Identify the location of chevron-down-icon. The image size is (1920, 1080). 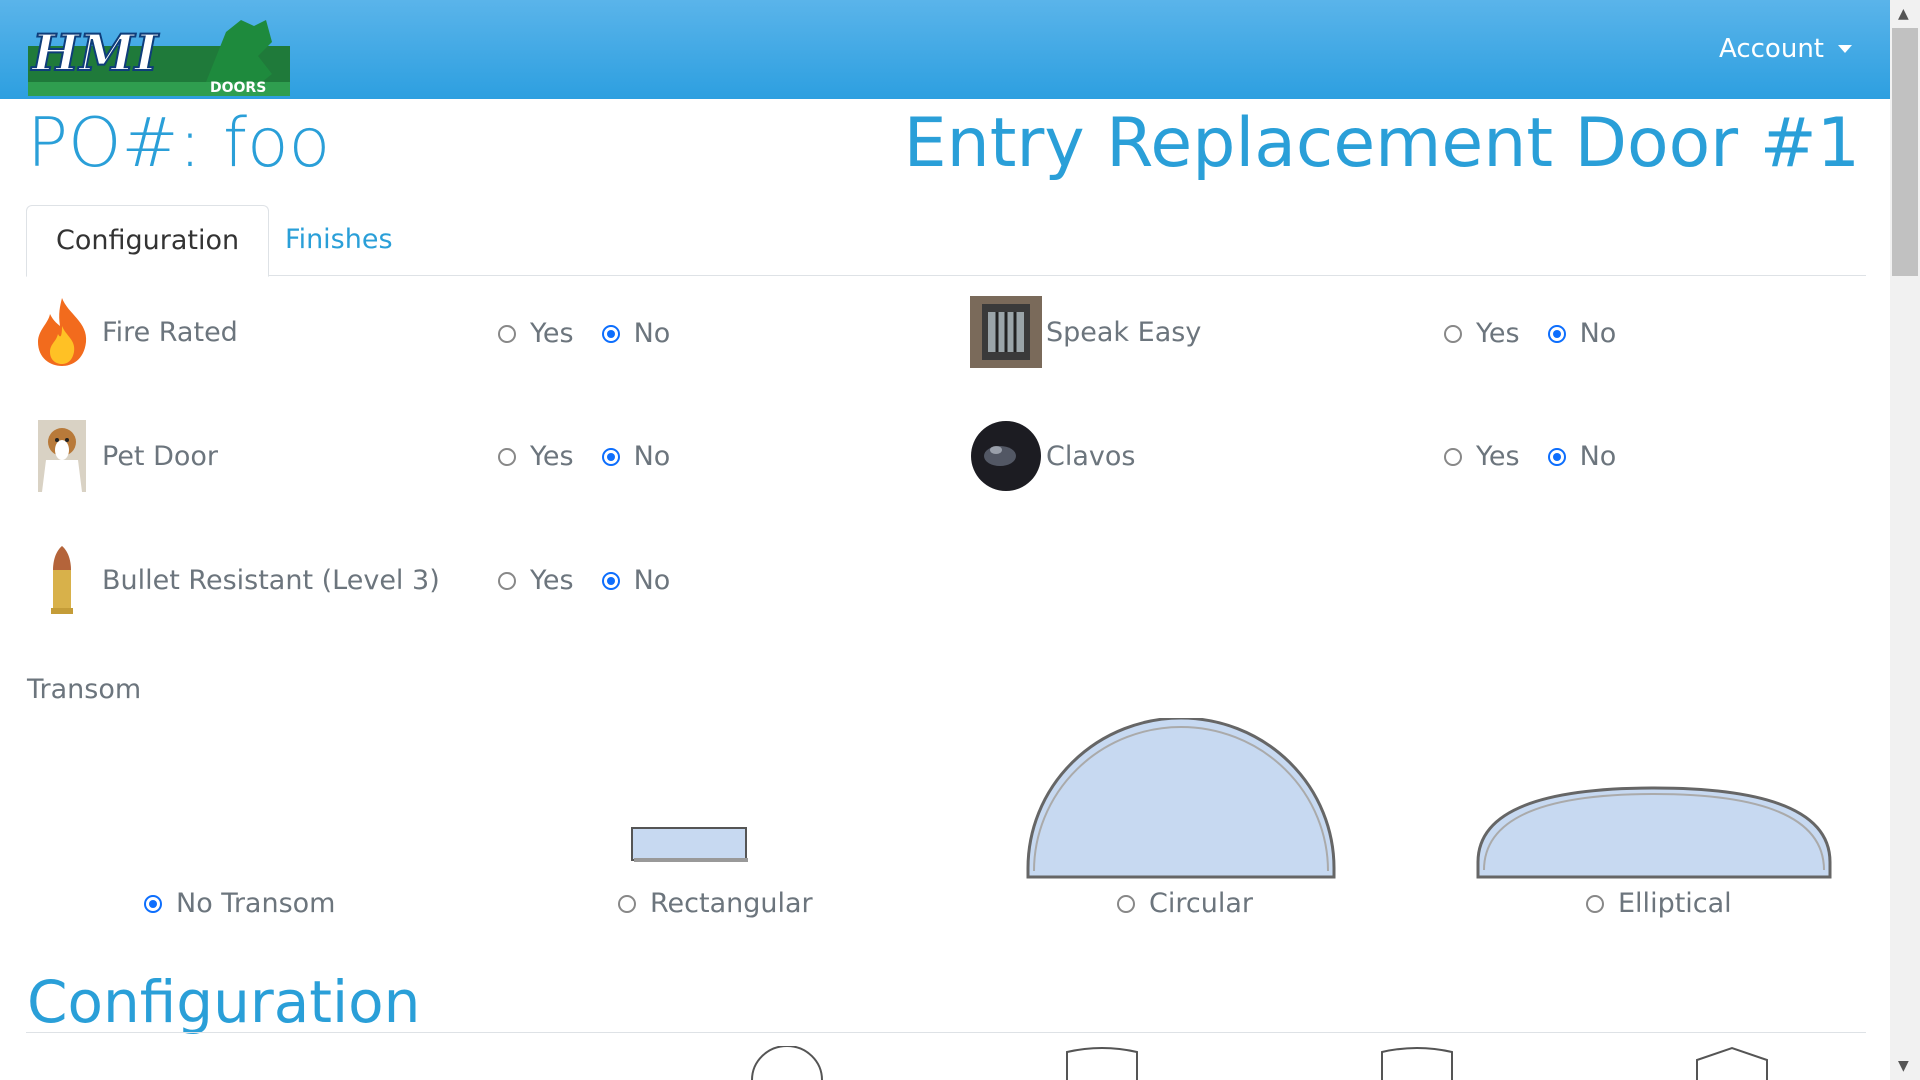
(1845, 49).